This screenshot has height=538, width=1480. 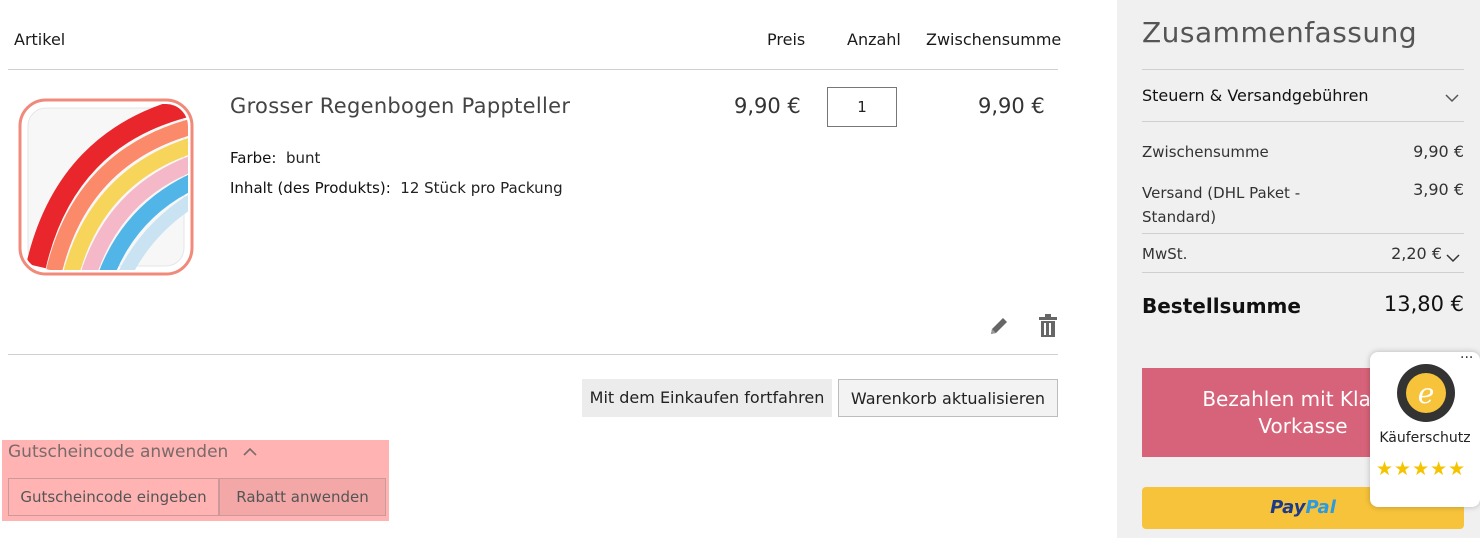 What do you see at coordinates (862, 107) in the screenshot?
I see `quantity-input: 1` at bounding box center [862, 107].